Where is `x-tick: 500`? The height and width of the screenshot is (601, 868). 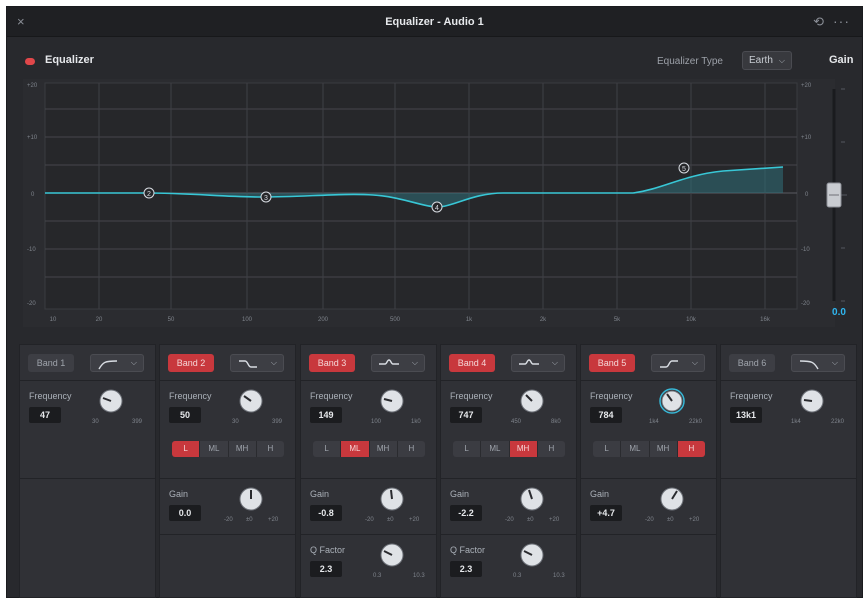
x-tick: 500 is located at coordinates (395, 320).